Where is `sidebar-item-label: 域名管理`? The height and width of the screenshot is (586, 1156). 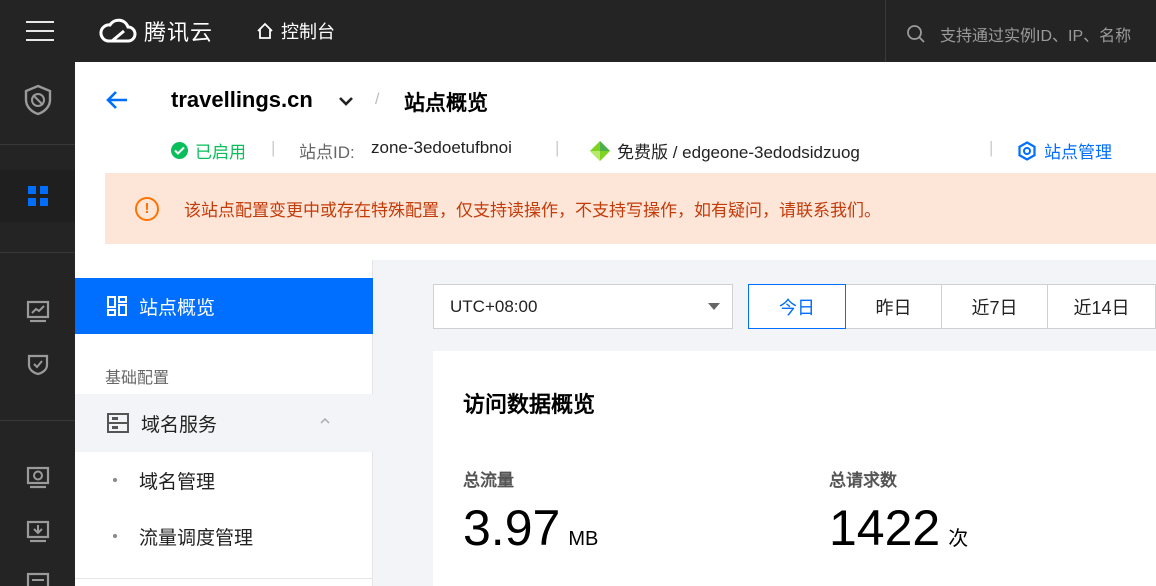 sidebar-item-label: 域名管理 is located at coordinates (177, 482).